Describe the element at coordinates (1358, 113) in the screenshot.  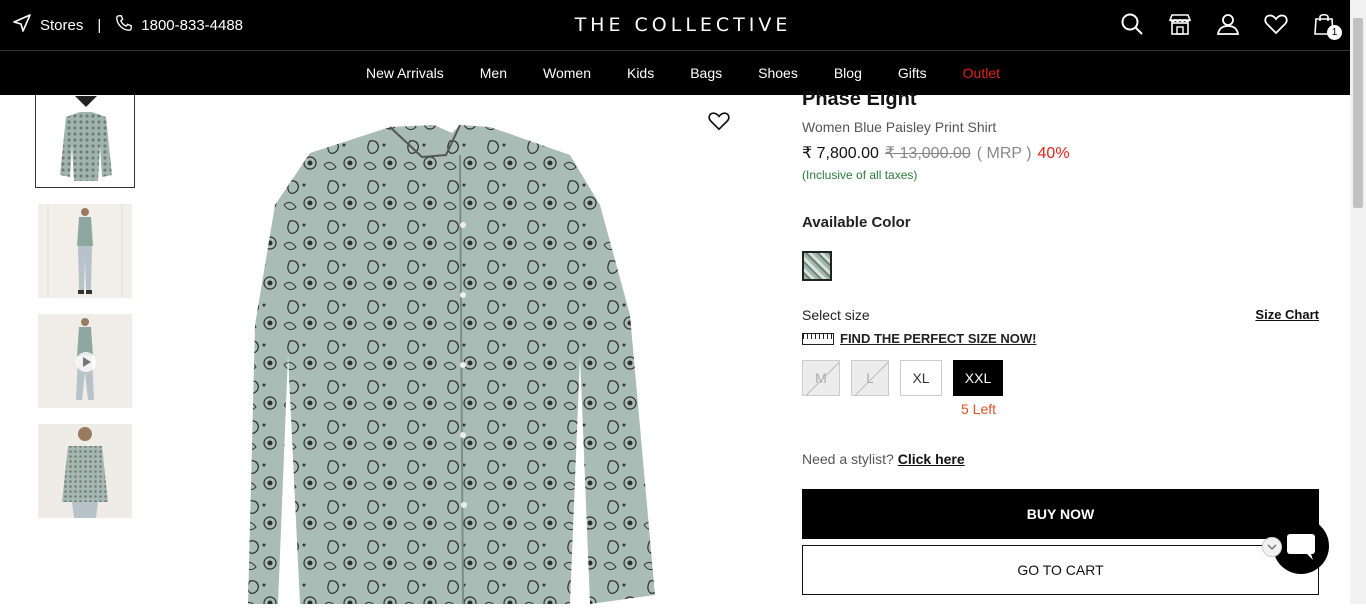
I see `scrollbar-thumb` at that location.